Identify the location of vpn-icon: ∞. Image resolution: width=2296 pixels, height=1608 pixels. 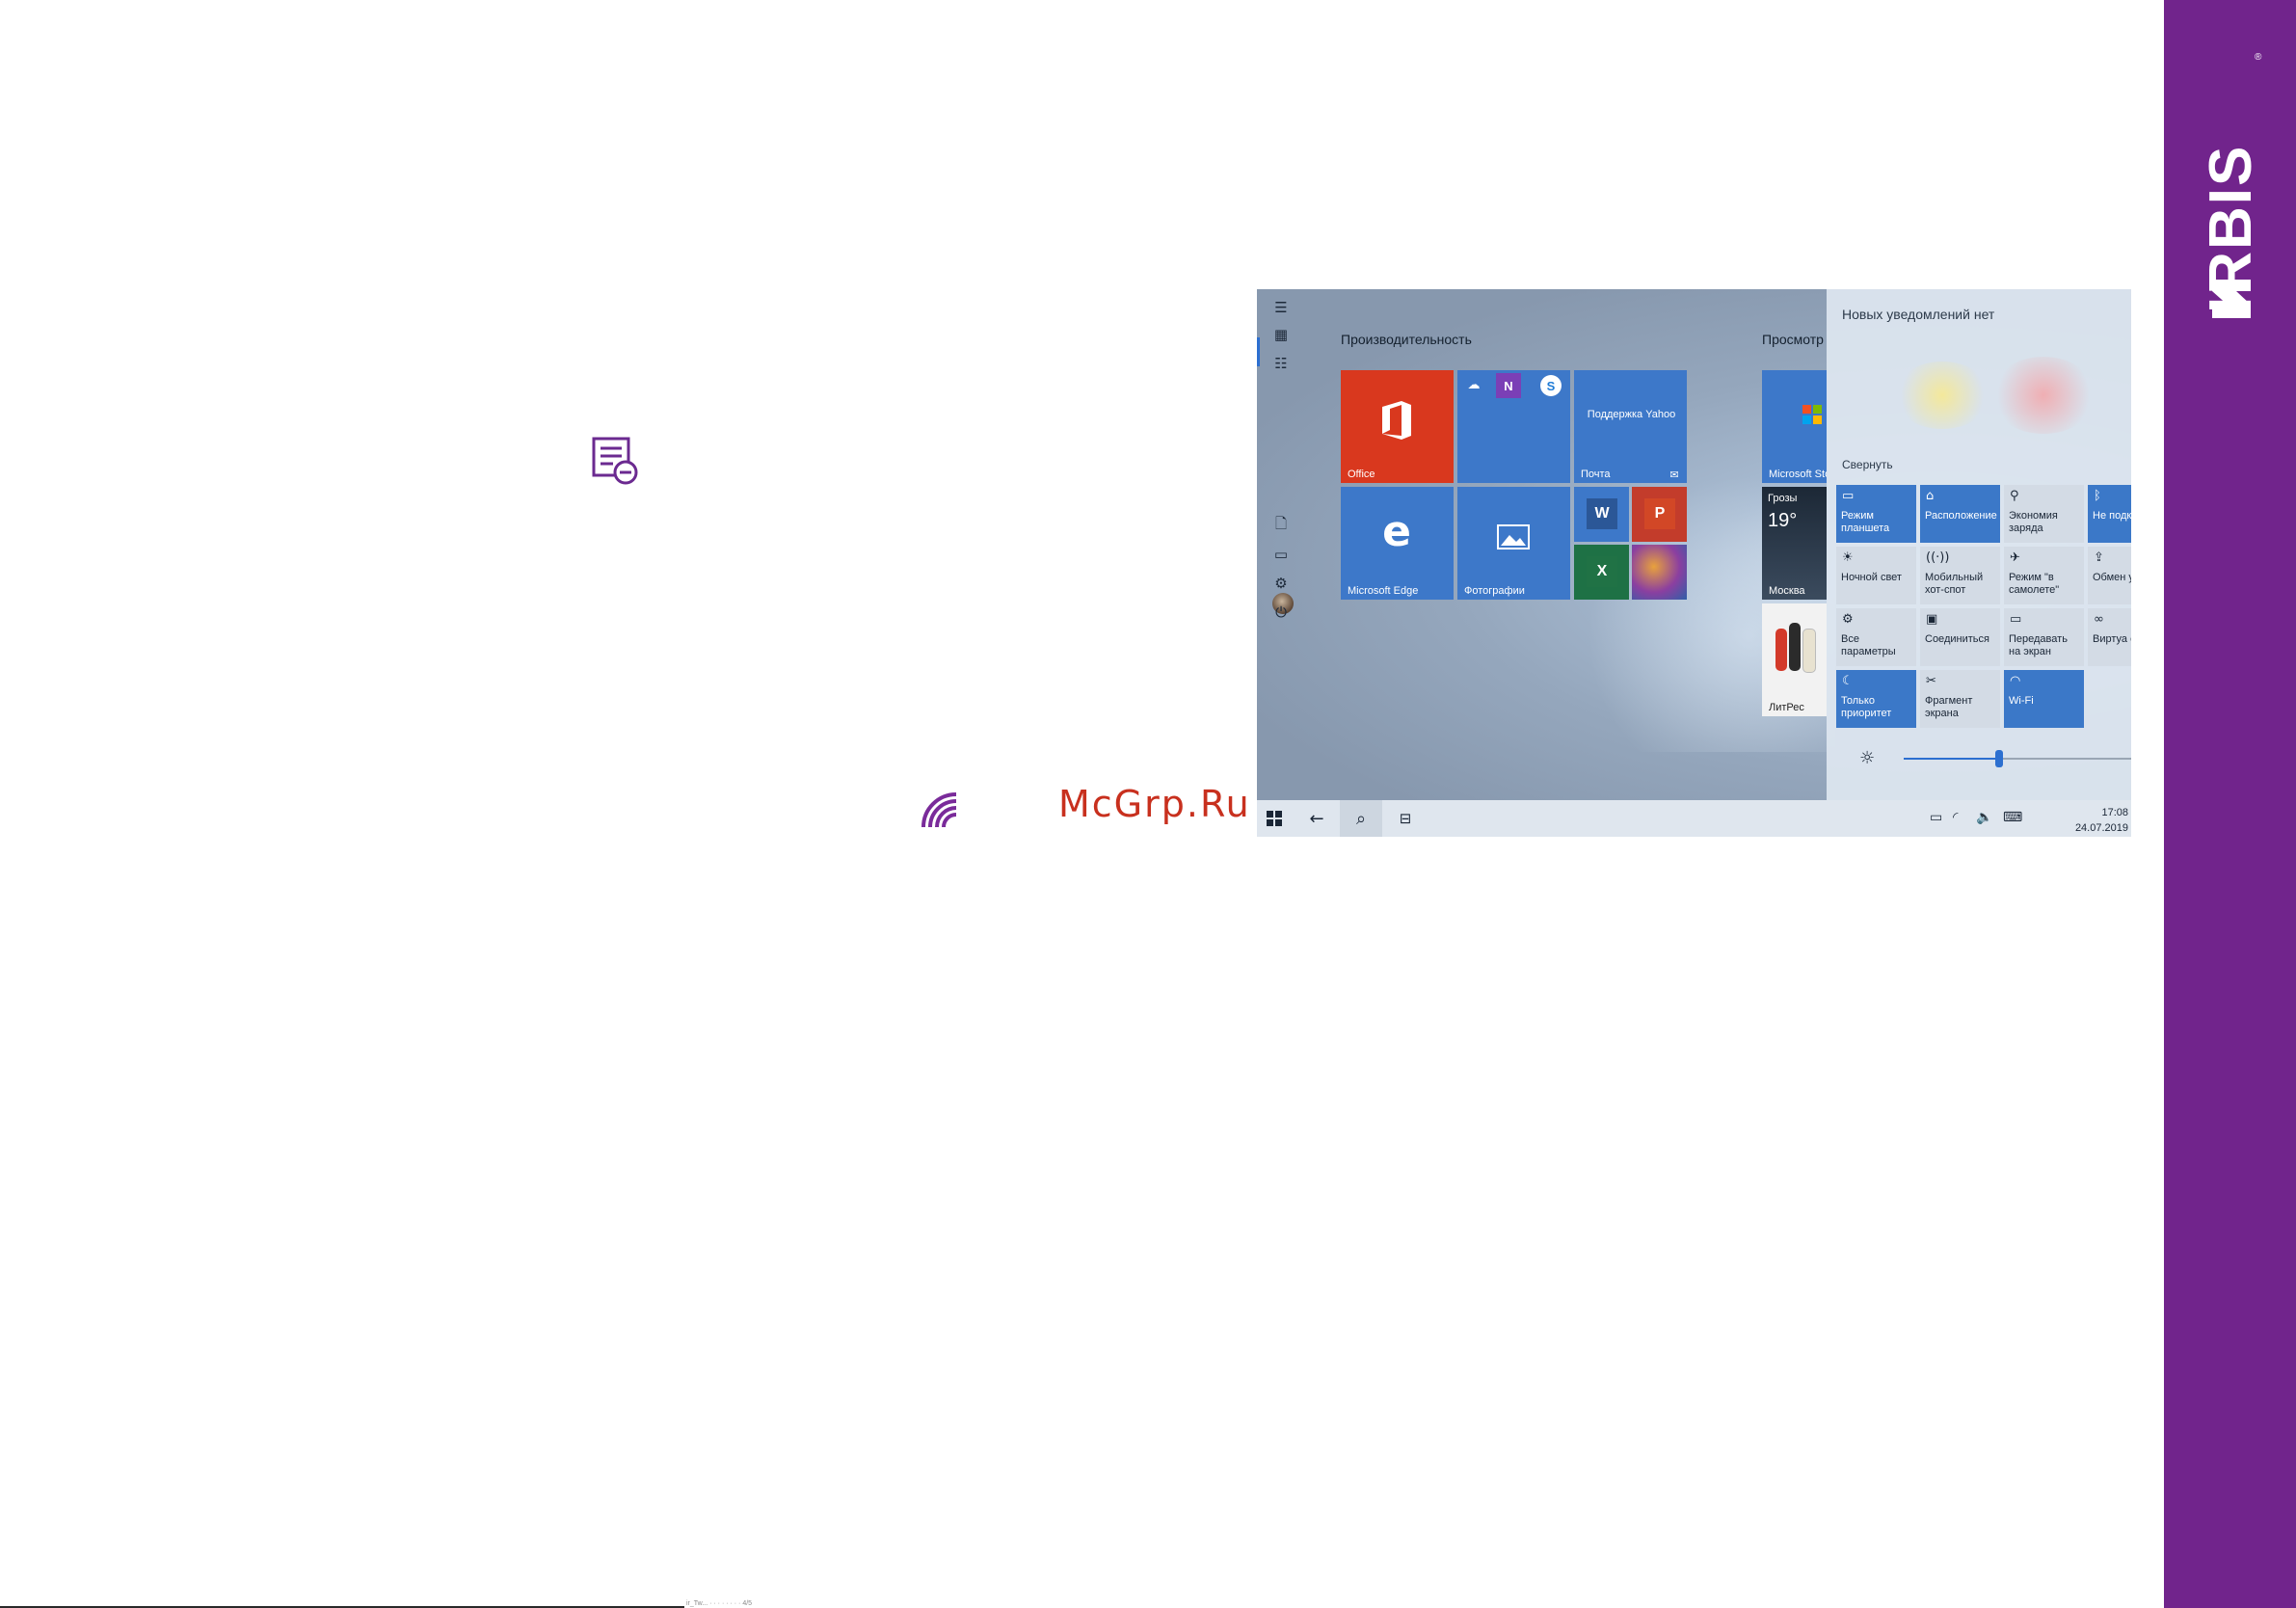
(2099, 619).